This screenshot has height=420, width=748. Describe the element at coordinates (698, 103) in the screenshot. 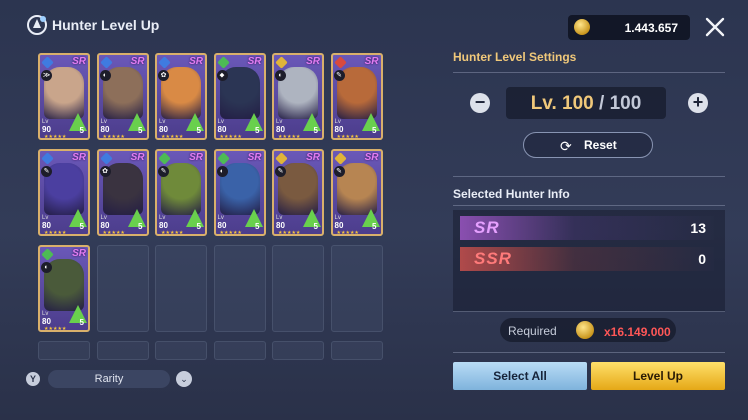

I see `increase-level-button: +` at that location.